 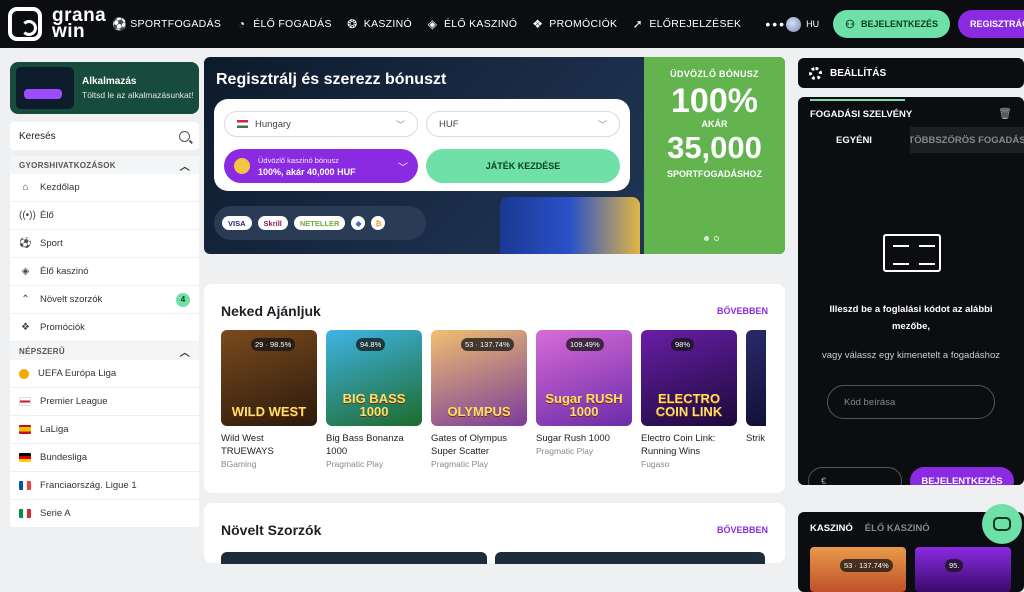 What do you see at coordinates (104, 272) in the screenshot?
I see `sidebar-item-elo-kaszino: ◈ Élő kaszinó` at bounding box center [104, 272].